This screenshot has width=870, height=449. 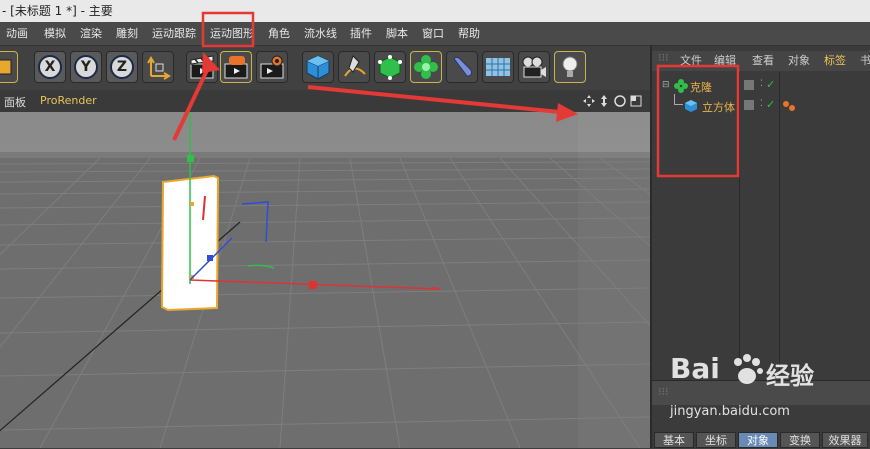 What do you see at coordinates (192, 102) in the screenshot?
I see `arrow-to-mograph` at bounding box center [192, 102].